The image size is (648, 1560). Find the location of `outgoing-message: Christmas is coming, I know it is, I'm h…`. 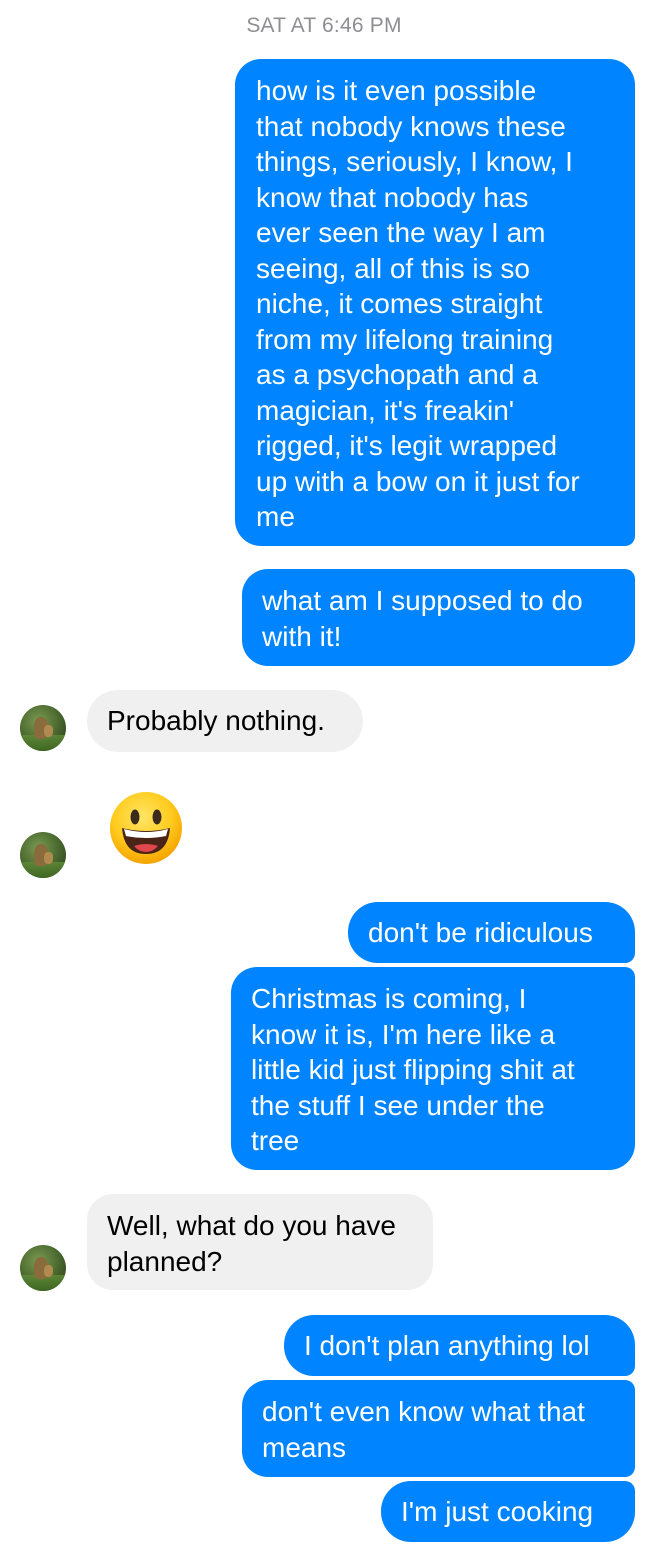

outgoing-message: Christmas is coming, I know it is, I'm h… is located at coordinates (433, 1068).